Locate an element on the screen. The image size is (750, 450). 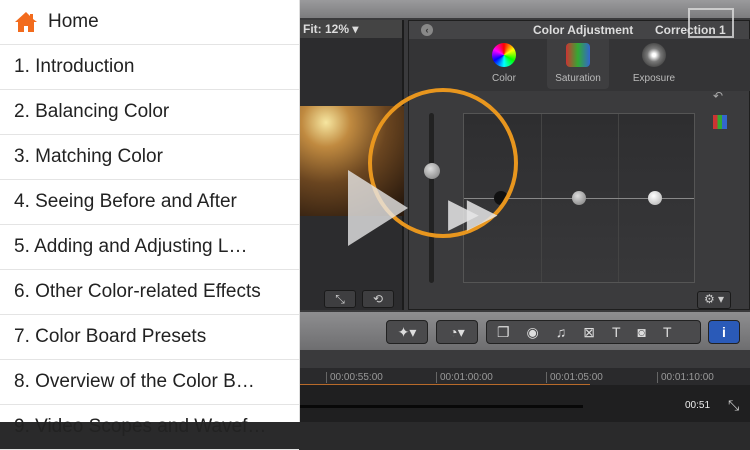
back-icon: ‹ is located at coordinates (427, 30).